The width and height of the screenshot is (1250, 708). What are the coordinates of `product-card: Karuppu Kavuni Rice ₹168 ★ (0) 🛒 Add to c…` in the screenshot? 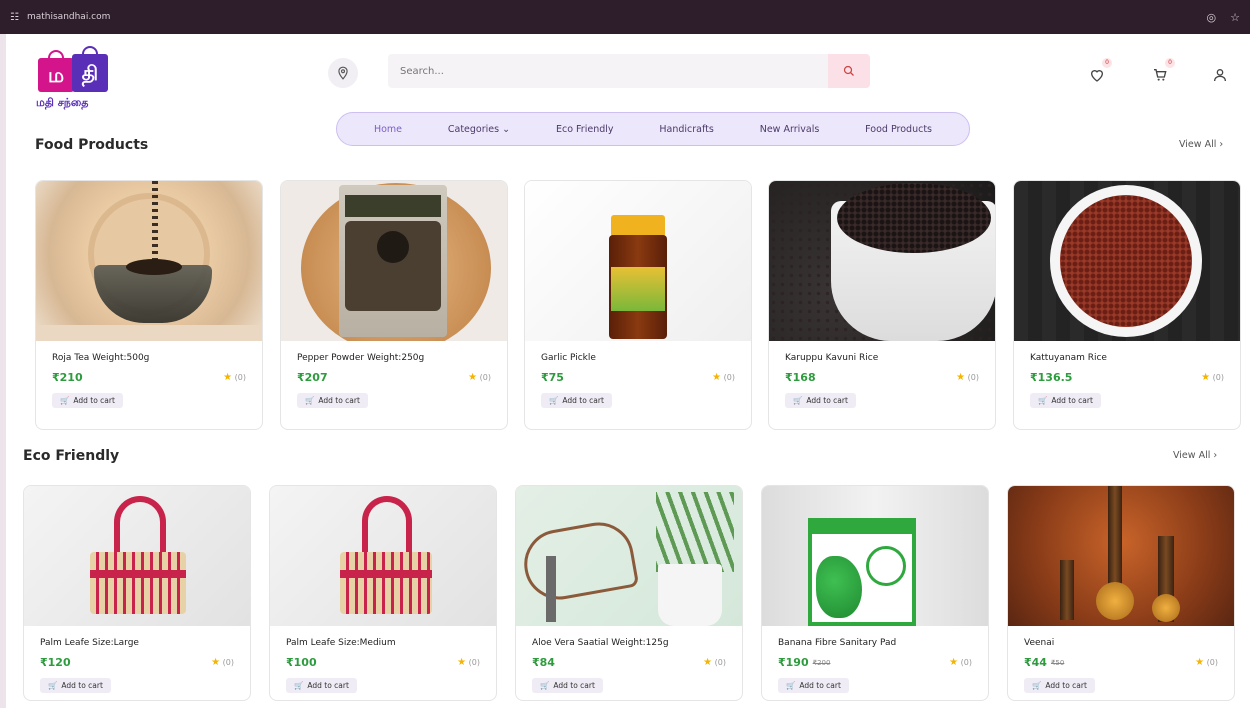 It's located at (882, 305).